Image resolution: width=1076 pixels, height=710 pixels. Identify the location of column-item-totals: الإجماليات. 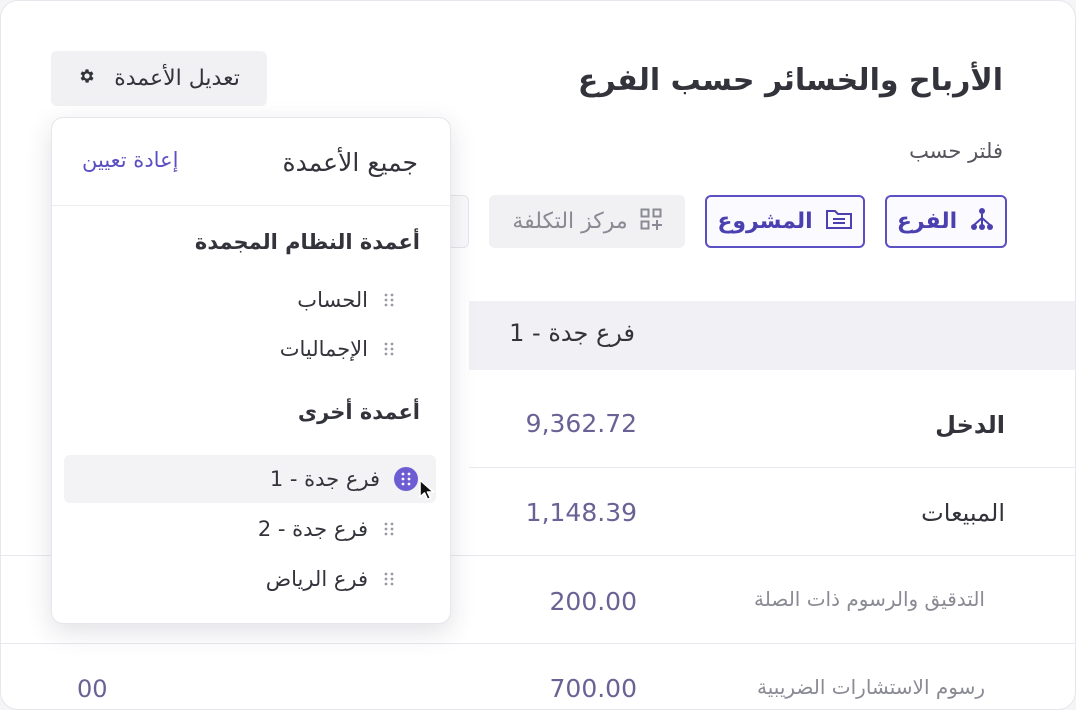
(236, 349).